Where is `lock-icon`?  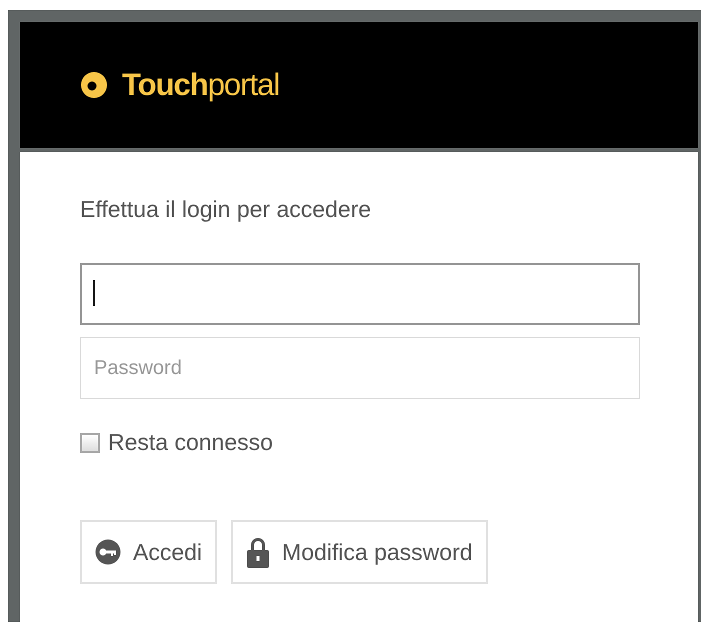
lock-icon is located at coordinates (258, 552).